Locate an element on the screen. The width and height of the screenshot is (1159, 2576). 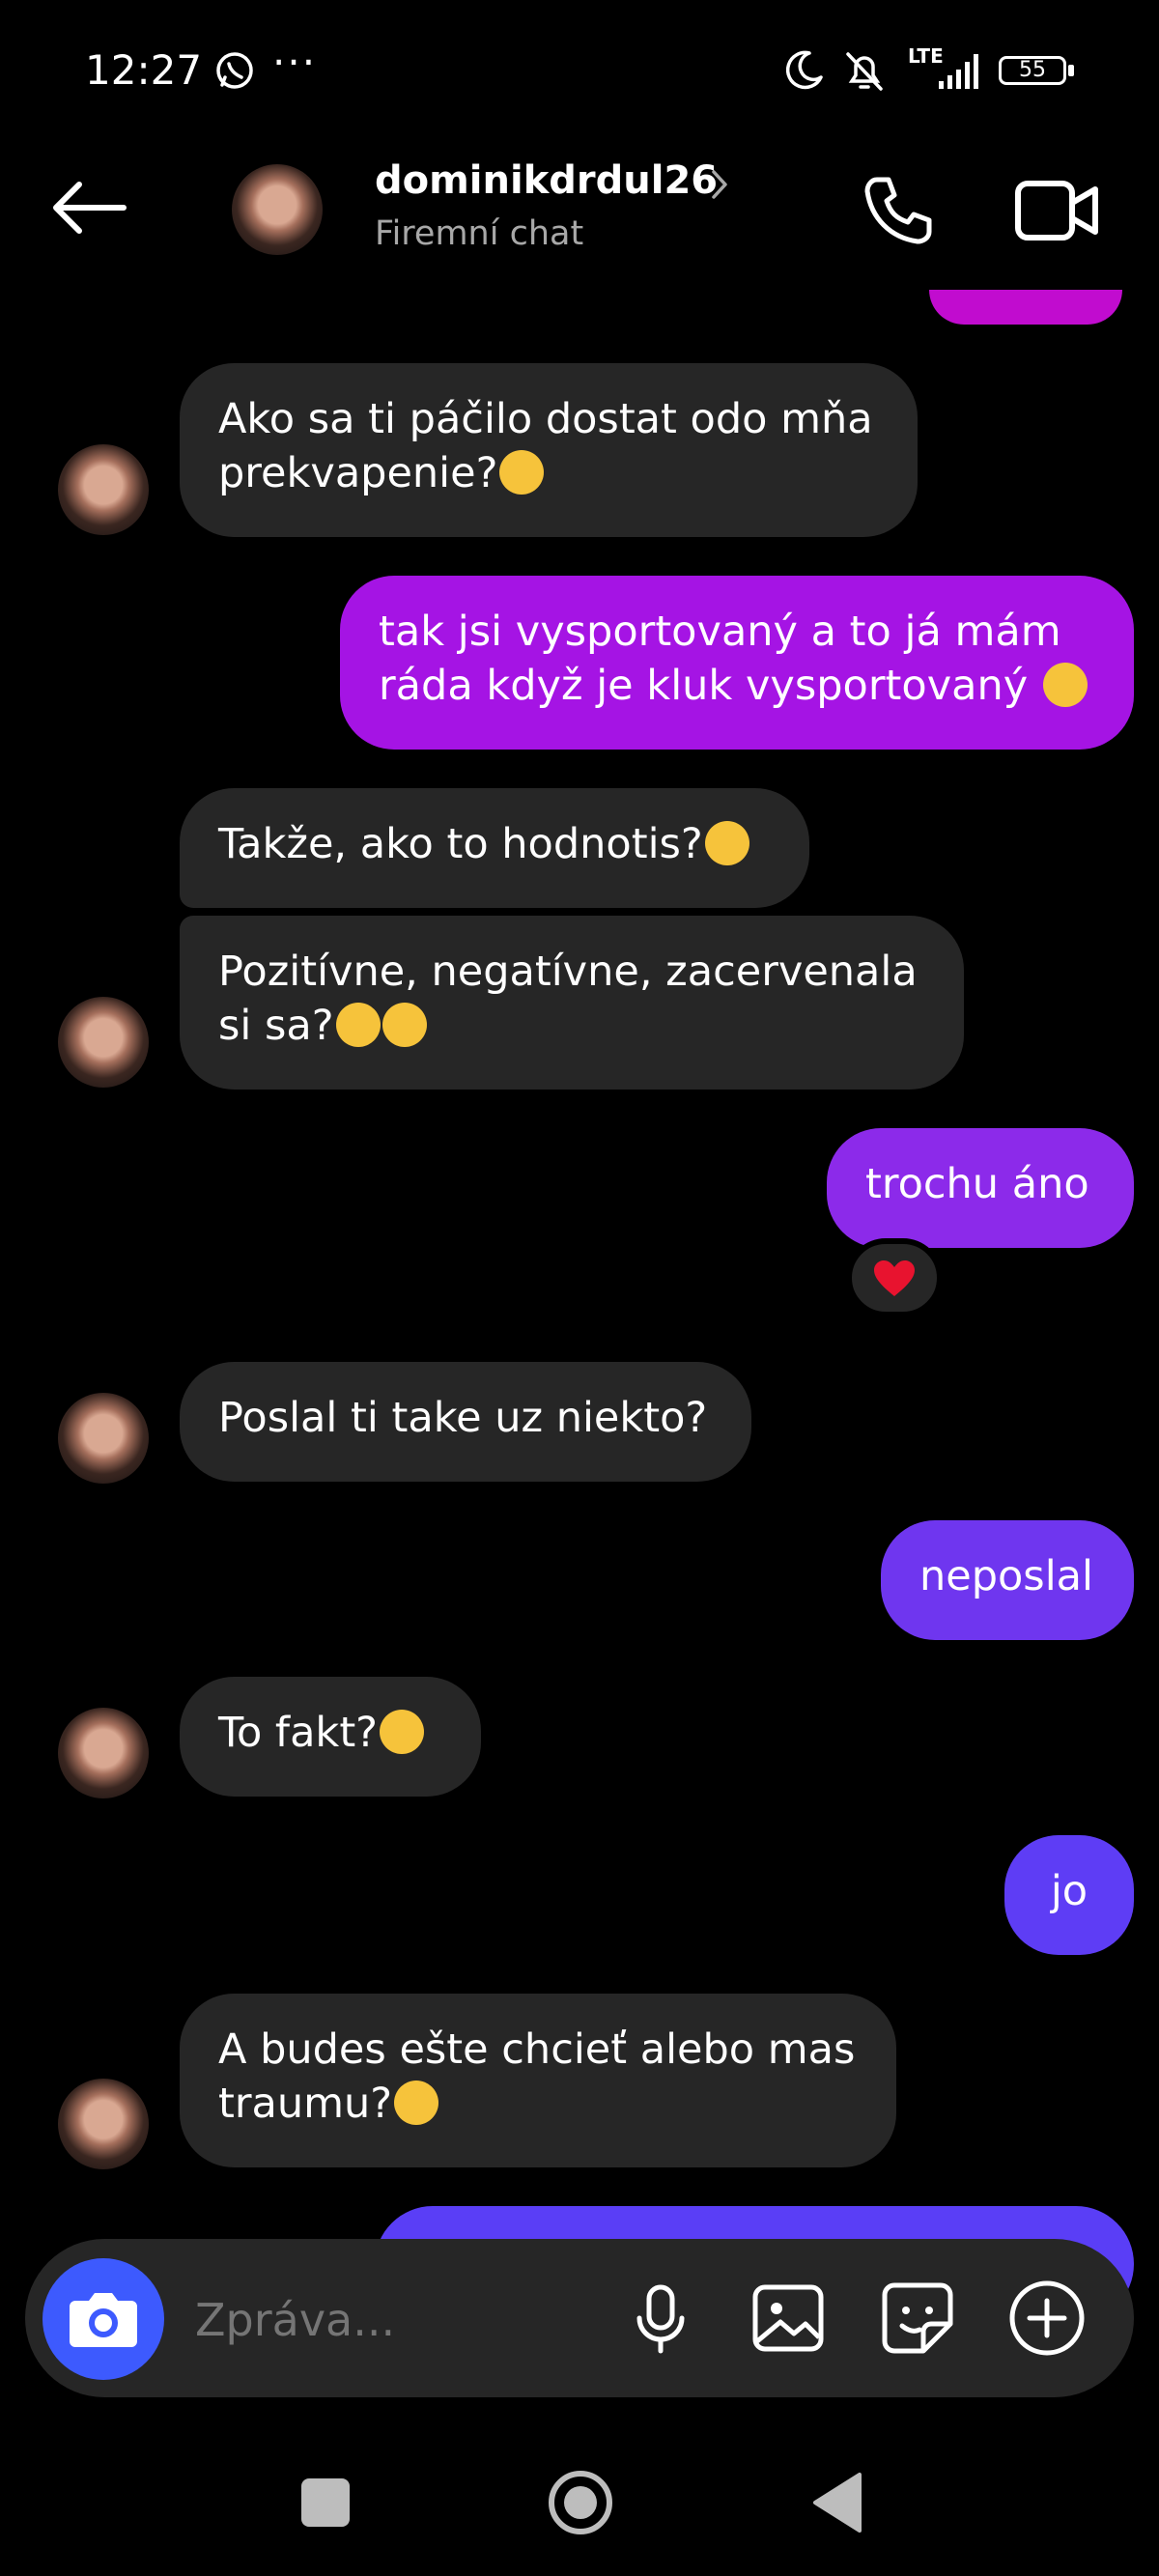
sent-message: trochu áno is located at coordinates (981, 1188).